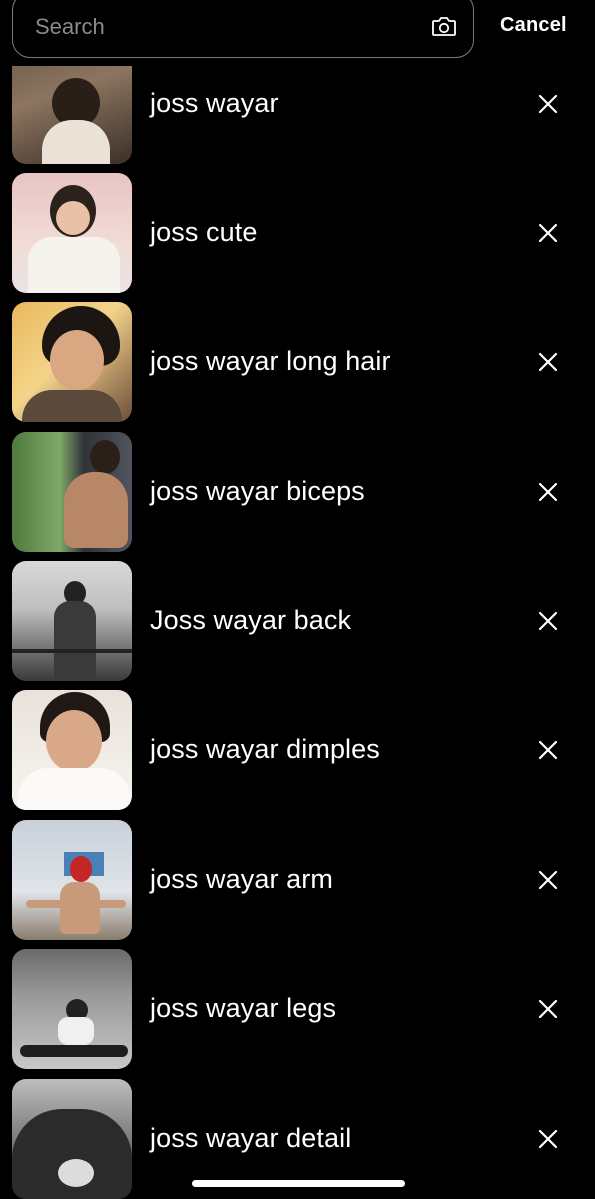 This screenshot has width=595, height=1199. Describe the element at coordinates (241, 879) in the screenshot. I see `search-term-label: joss wayar arm` at that location.